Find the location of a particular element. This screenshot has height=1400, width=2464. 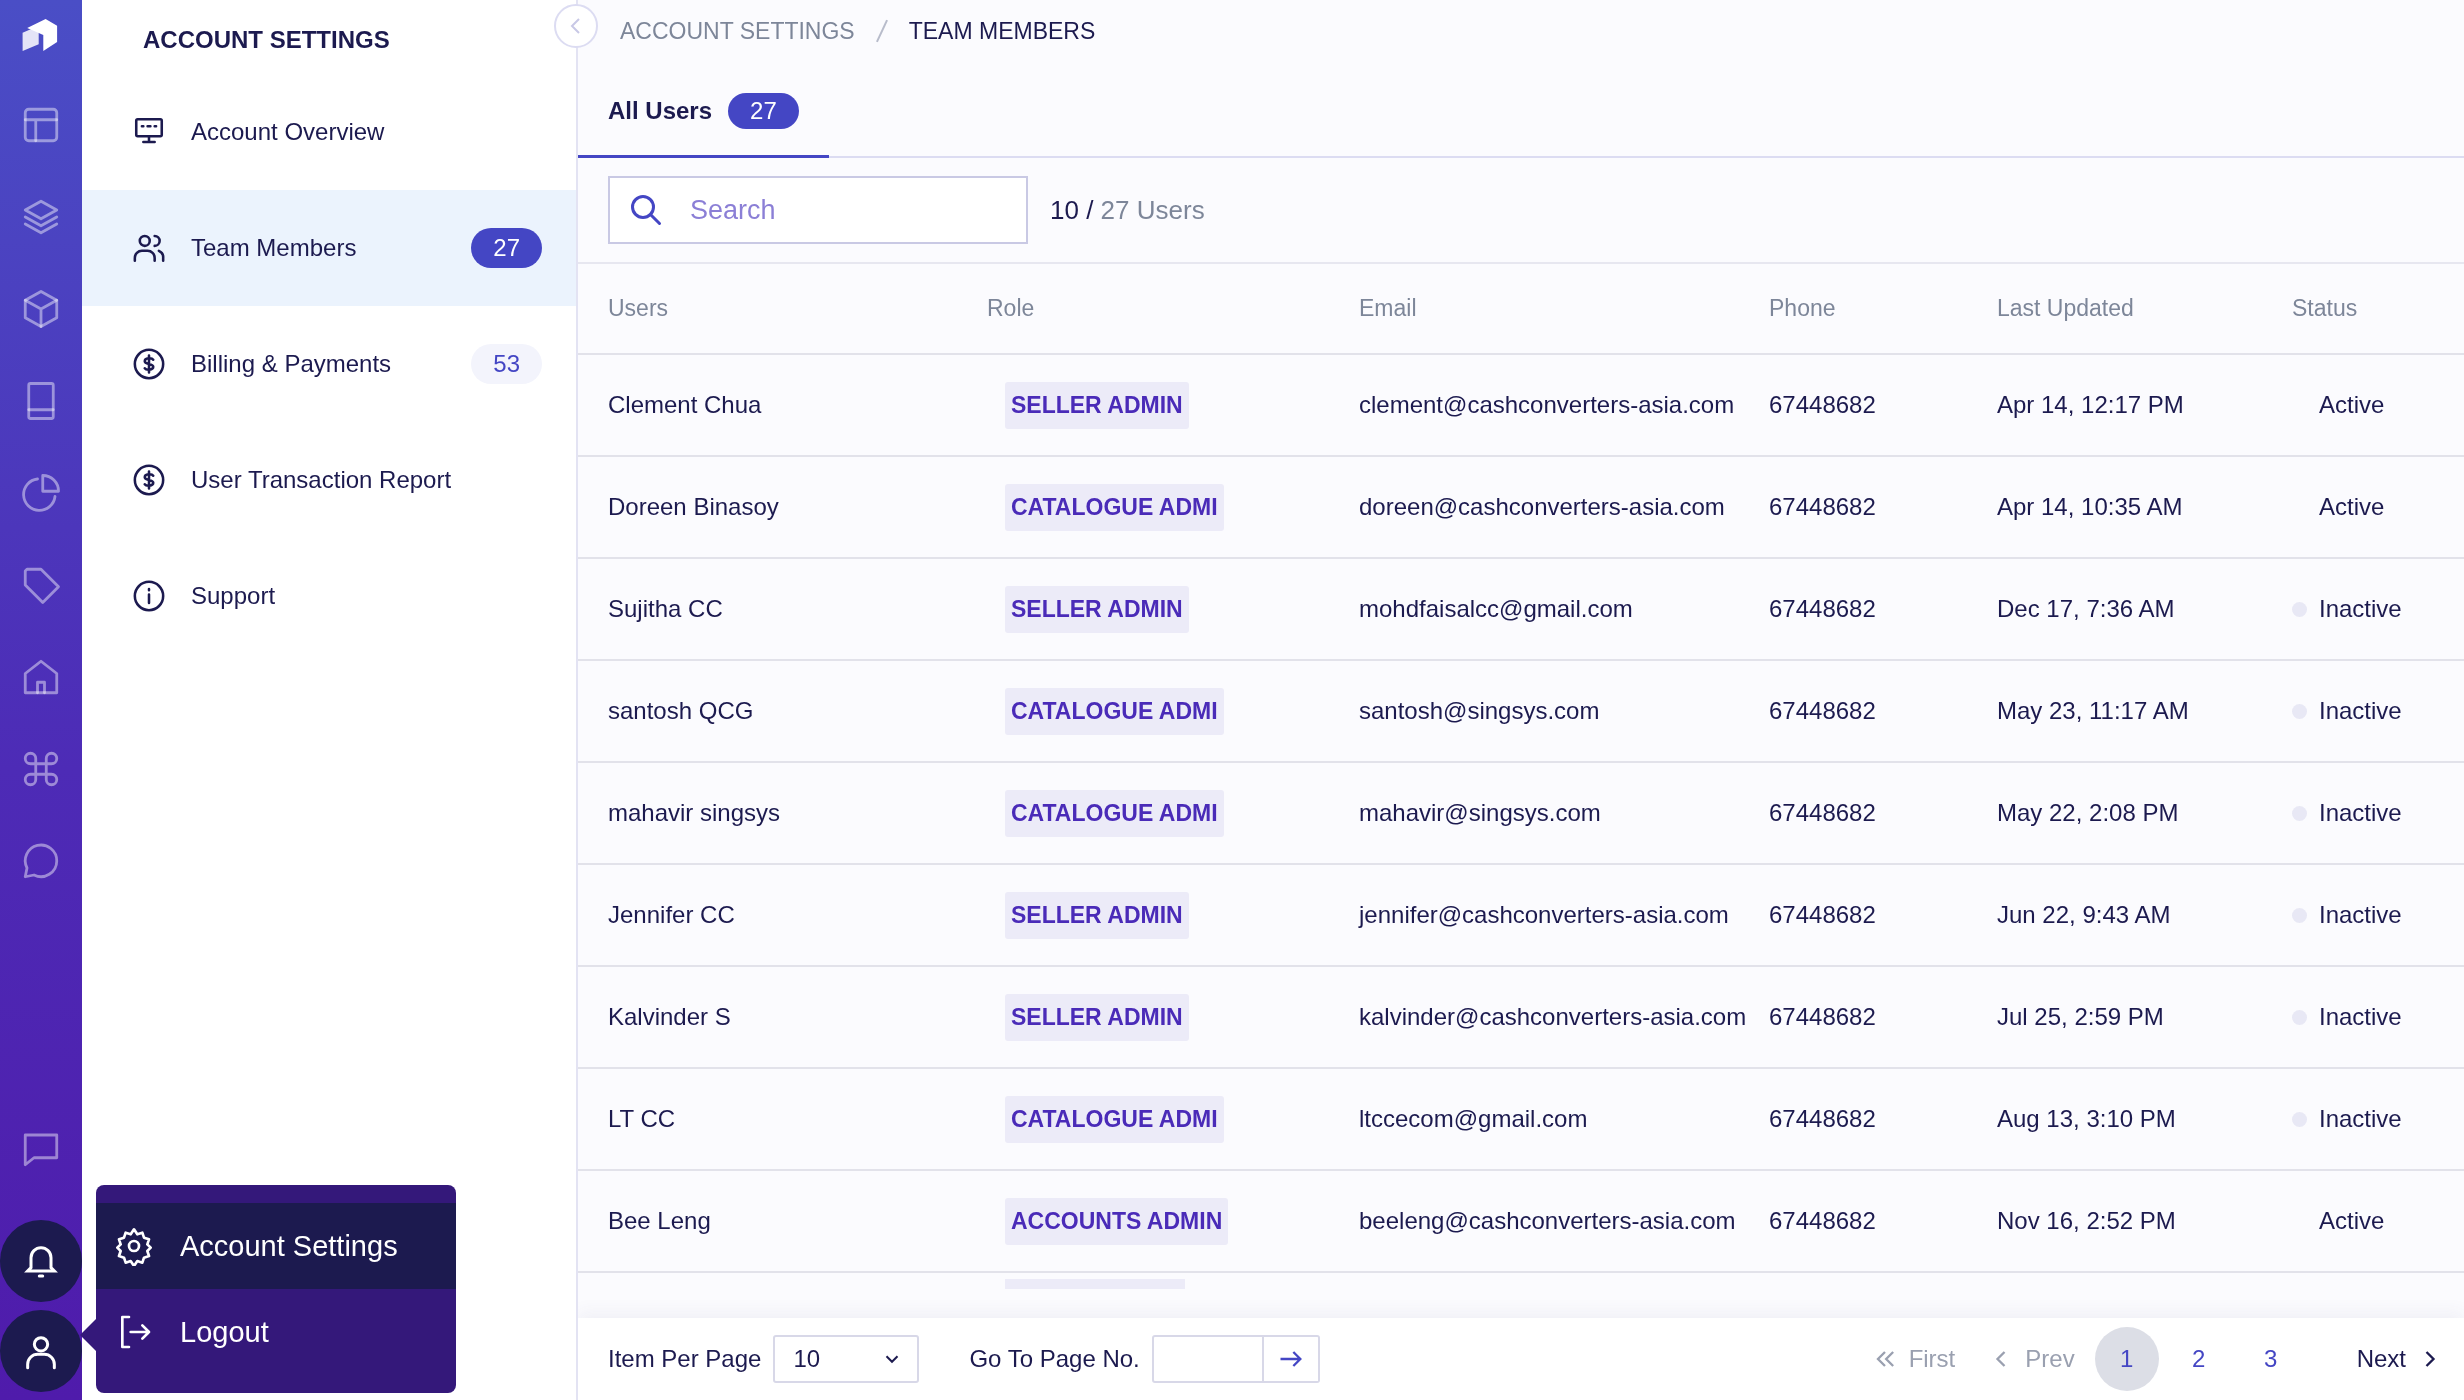

table-cell-text: Nov 16, 2:52 PM is located at coordinates (2087, 1221).